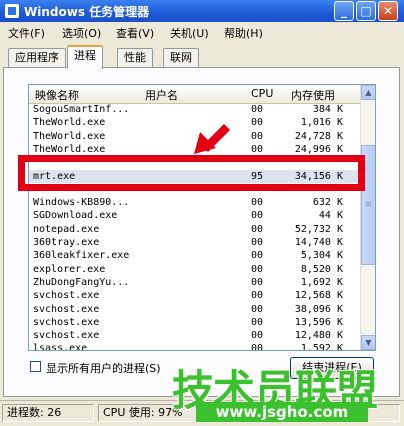 This screenshot has height=426, width=404. I want to click on process-name: 360leakfixer.exe, so click(81, 256).